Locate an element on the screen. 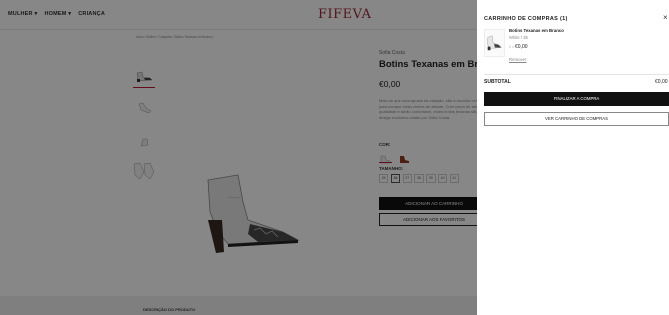  remove-item-link: Remover is located at coordinates (517, 59).